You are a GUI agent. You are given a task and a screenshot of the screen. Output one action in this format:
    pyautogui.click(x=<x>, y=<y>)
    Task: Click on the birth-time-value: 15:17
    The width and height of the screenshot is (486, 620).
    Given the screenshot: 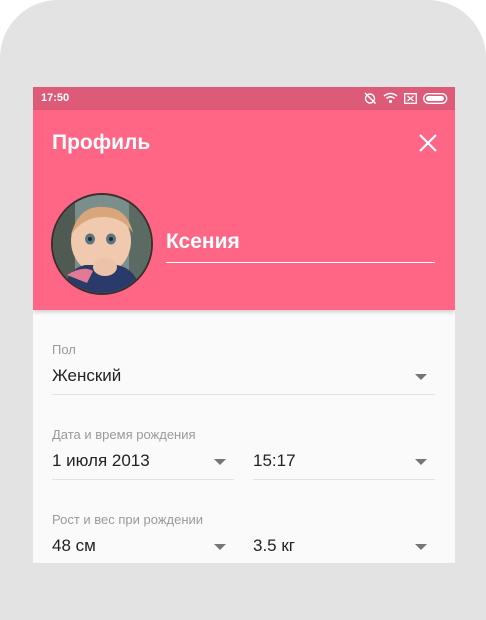 What is the action you would take?
    pyautogui.click(x=274, y=460)
    